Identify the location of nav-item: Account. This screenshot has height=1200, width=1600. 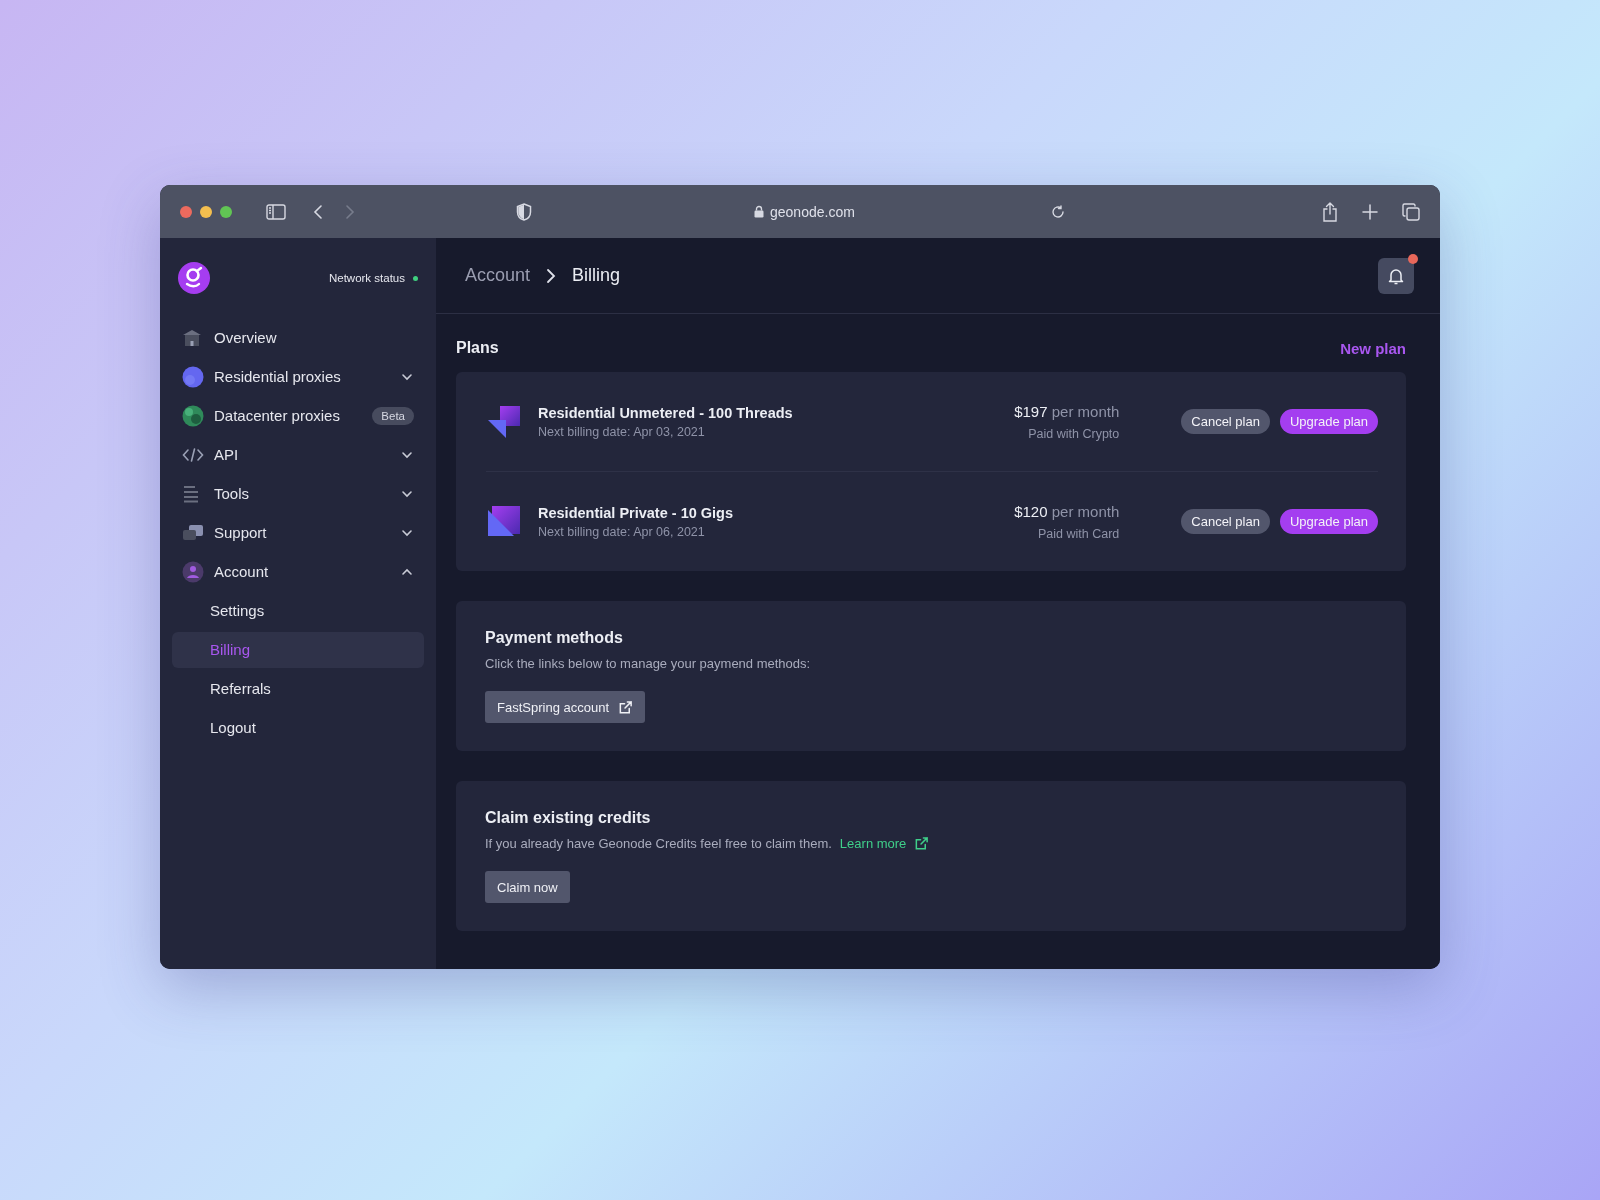
(298, 571).